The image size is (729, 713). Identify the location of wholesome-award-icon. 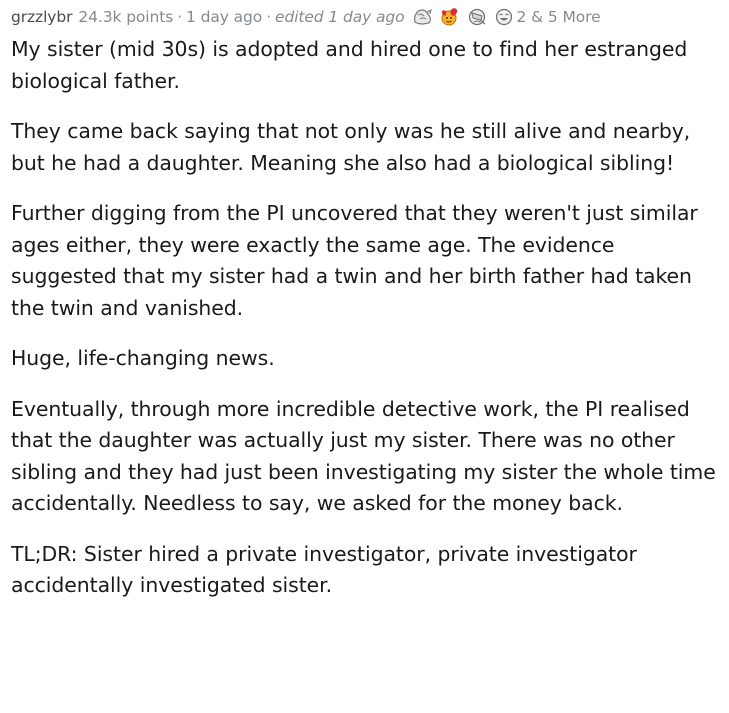
(450, 17).